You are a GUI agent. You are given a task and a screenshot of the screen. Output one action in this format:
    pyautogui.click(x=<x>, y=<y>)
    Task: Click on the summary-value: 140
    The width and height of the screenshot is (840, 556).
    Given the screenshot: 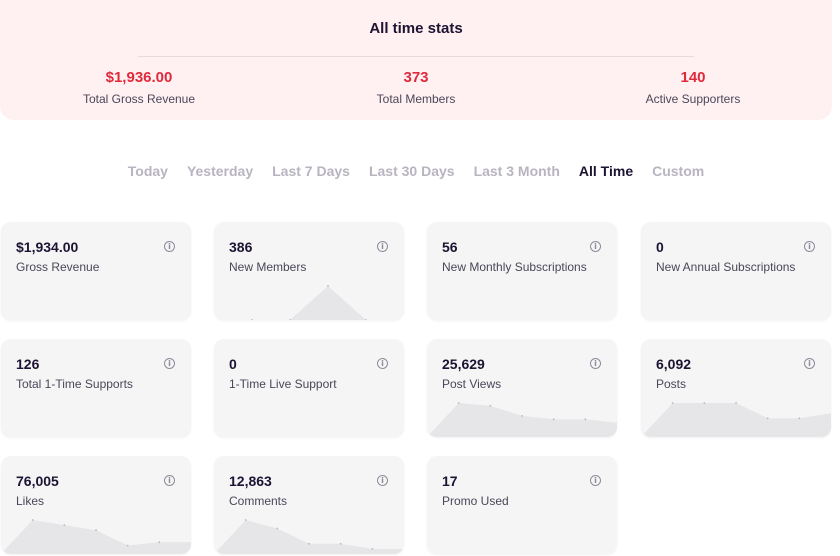 What is the action you would take?
    pyautogui.click(x=693, y=77)
    